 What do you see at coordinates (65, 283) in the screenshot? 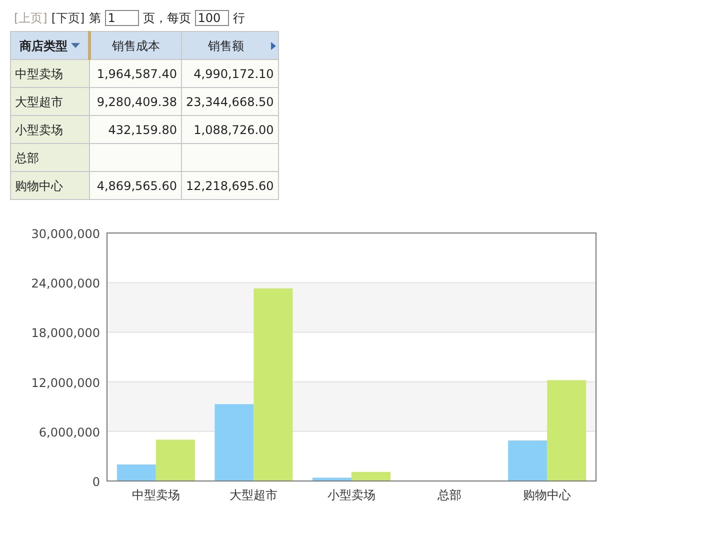
I see `y-tick-label: 24,000,000` at bounding box center [65, 283].